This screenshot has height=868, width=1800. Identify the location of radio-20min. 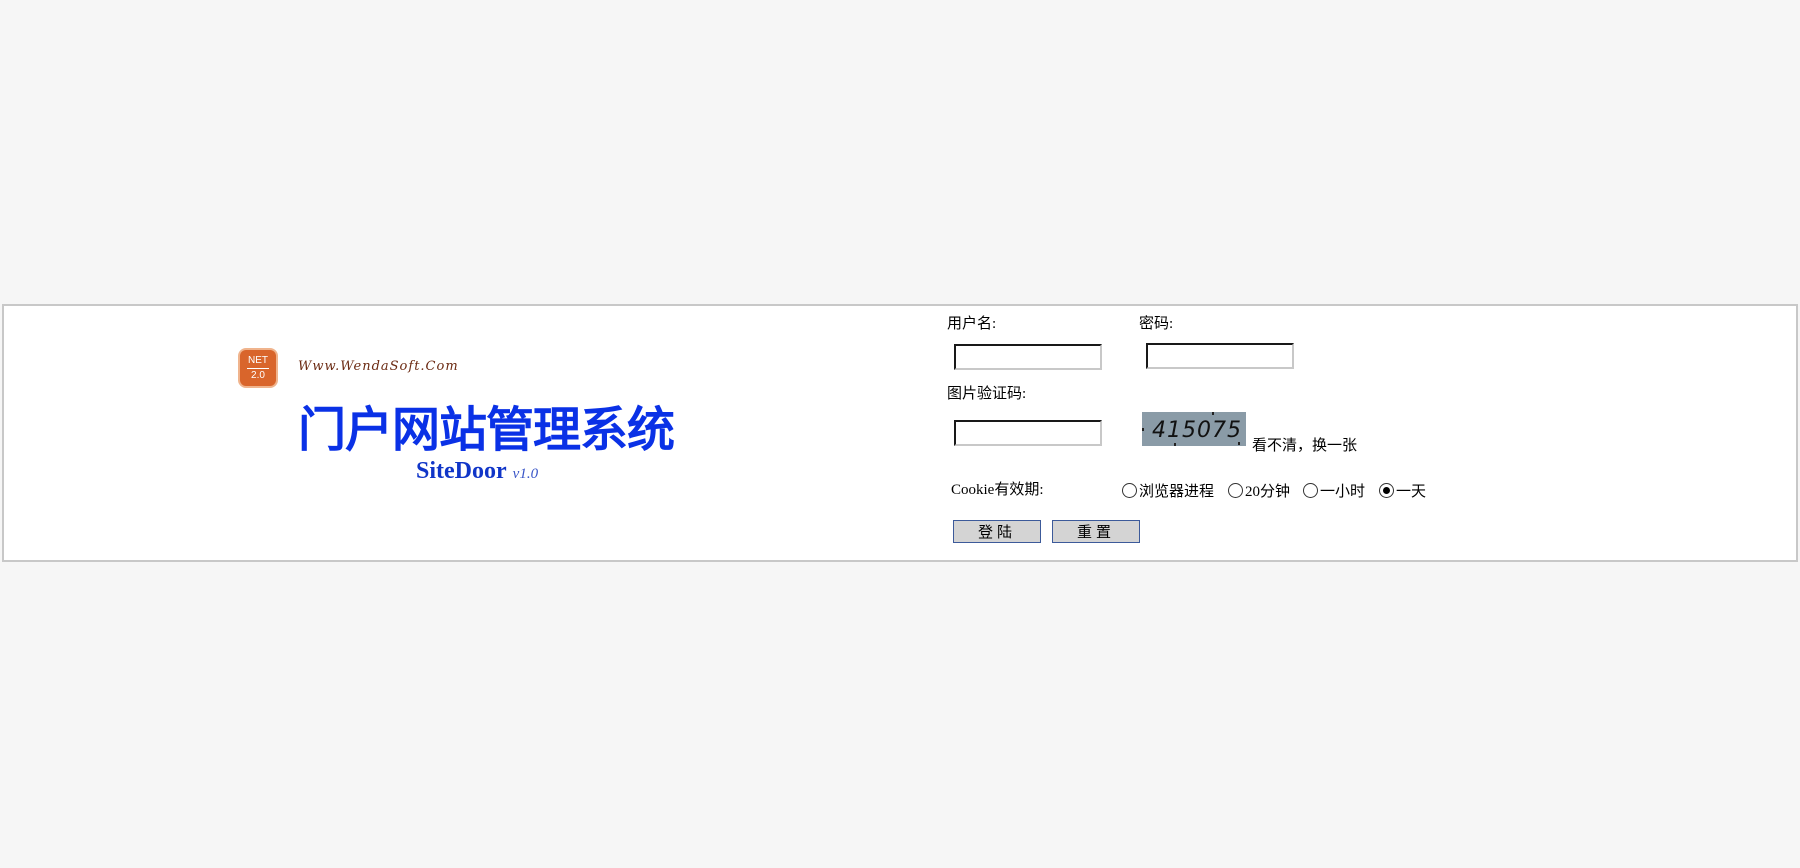
(1235, 490).